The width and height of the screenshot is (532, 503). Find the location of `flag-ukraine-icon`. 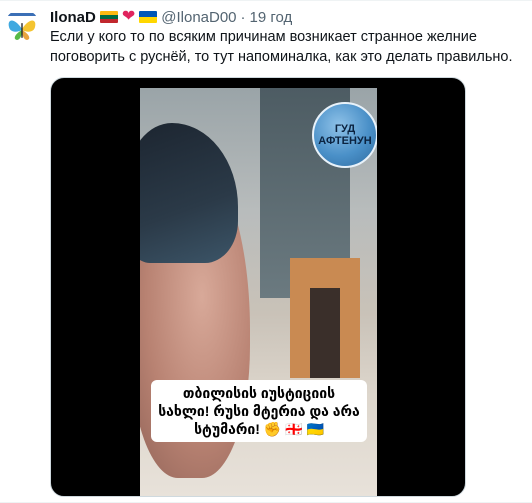

flag-ukraine-icon is located at coordinates (148, 17).